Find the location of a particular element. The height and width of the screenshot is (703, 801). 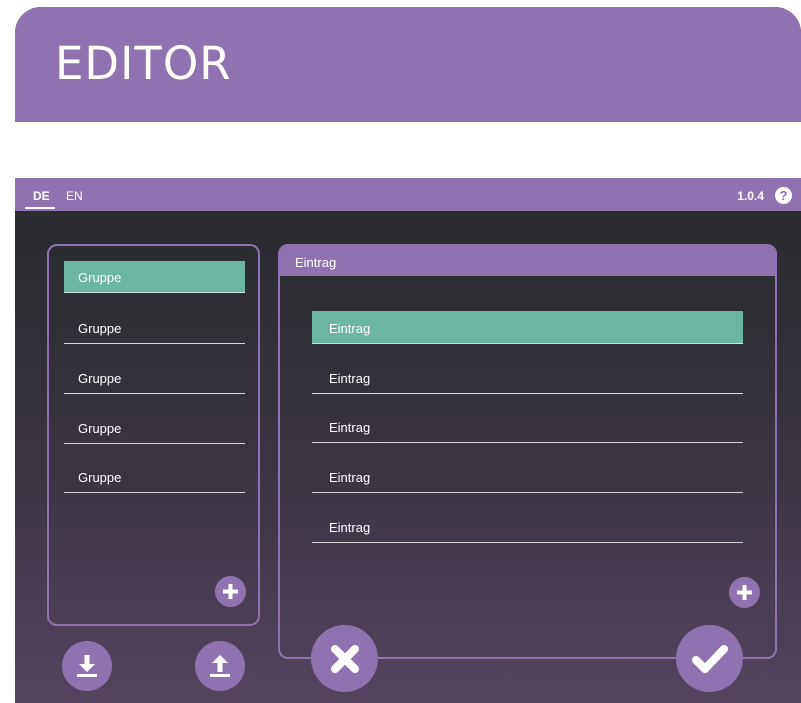

import-button is located at coordinates (87, 666).